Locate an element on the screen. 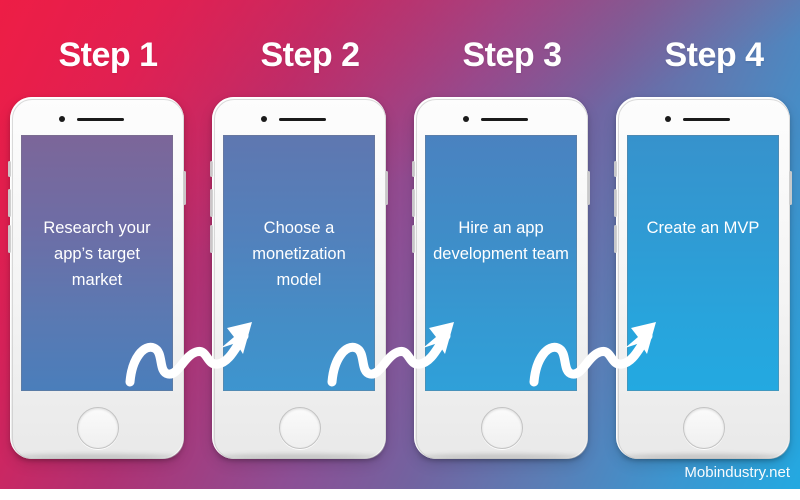 The width and height of the screenshot is (800, 500). phone-screen-3: Hire an app development team is located at coordinates (501, 263).